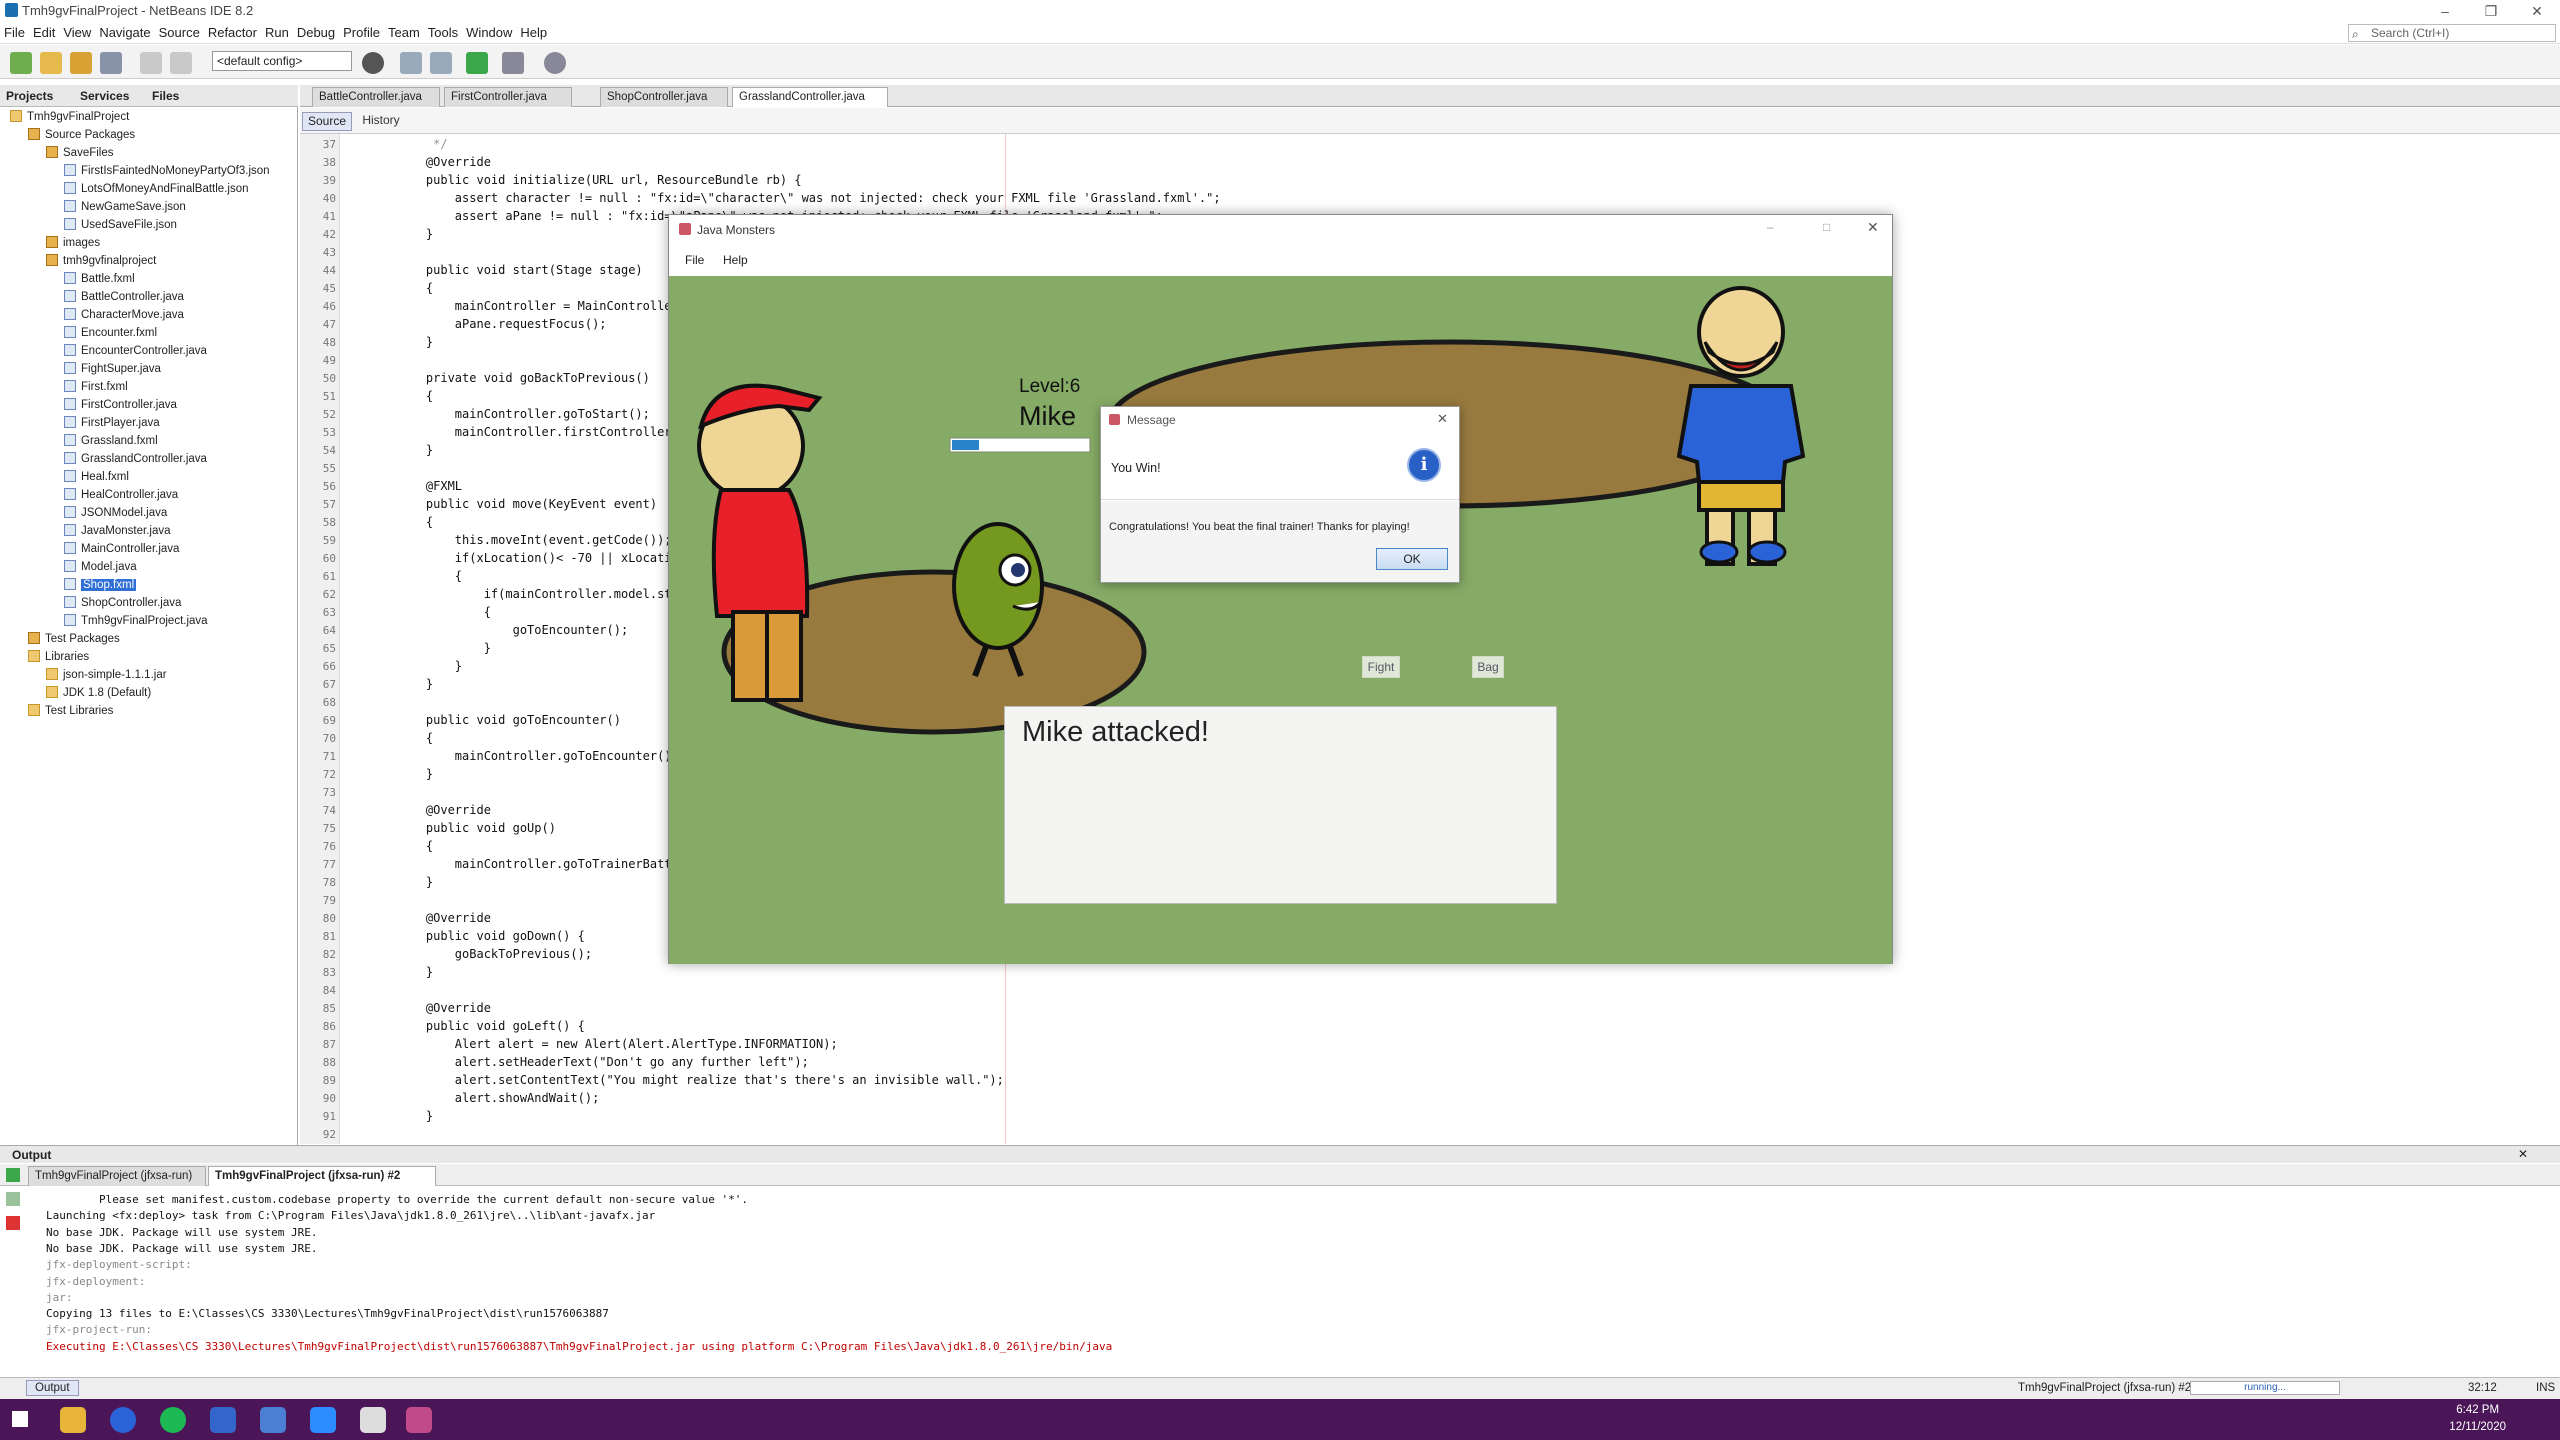  What do you see at coordinates (508, 97) in the screenshot?
I see `editor-tab-firstcontroller: FirstController.java` at bounding box center [508, 97].